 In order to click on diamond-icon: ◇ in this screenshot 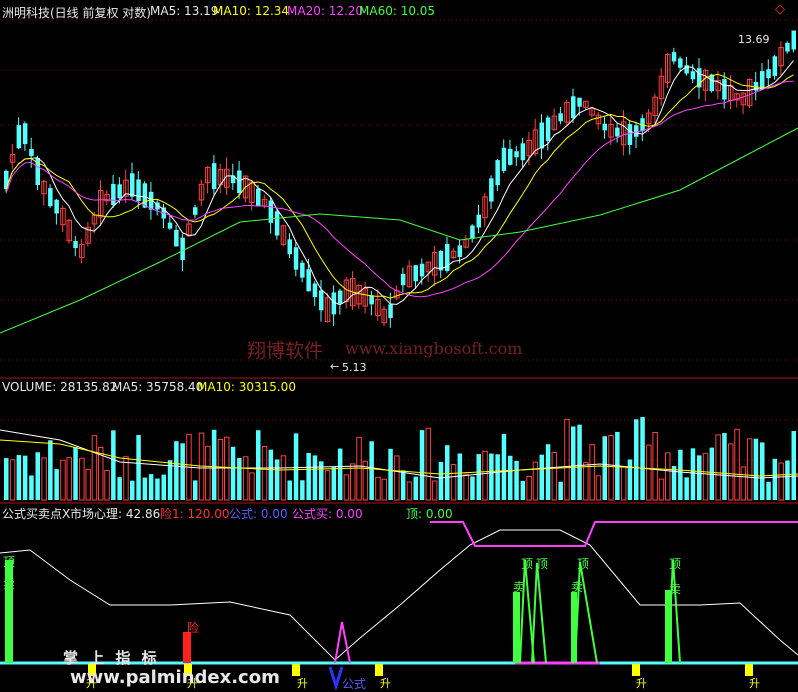, I will do `click(780, 9)`.